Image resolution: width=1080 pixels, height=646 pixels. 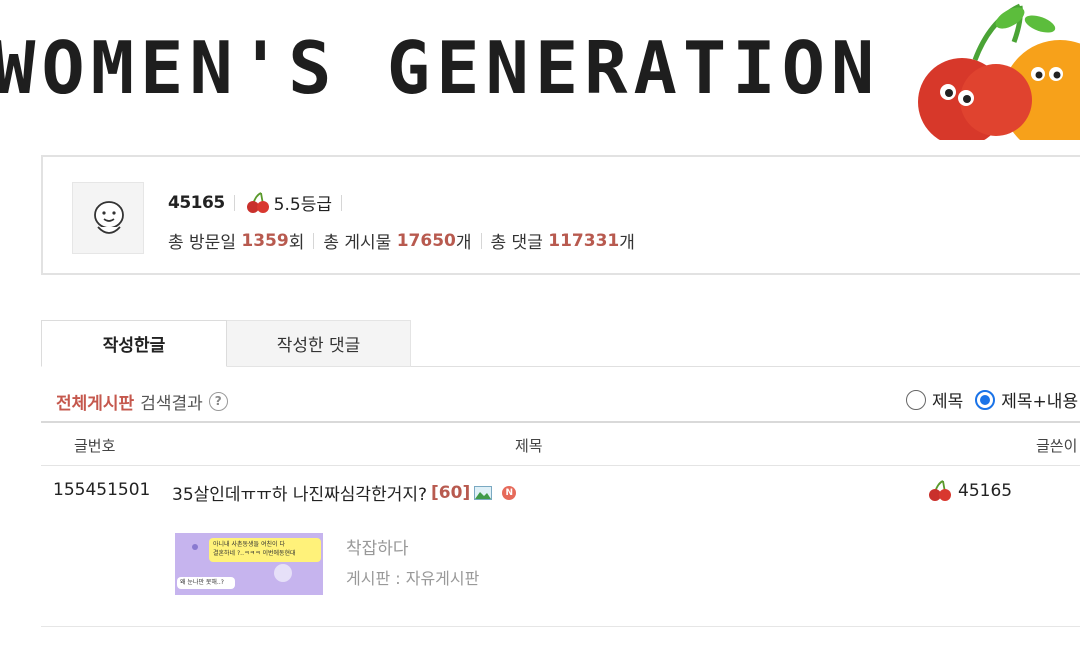 What do you see at coordinates (413, 578) in the screenshot?
I see `post-board-label: 게시판 : 자유게시판` at bounding box center [413, 578].